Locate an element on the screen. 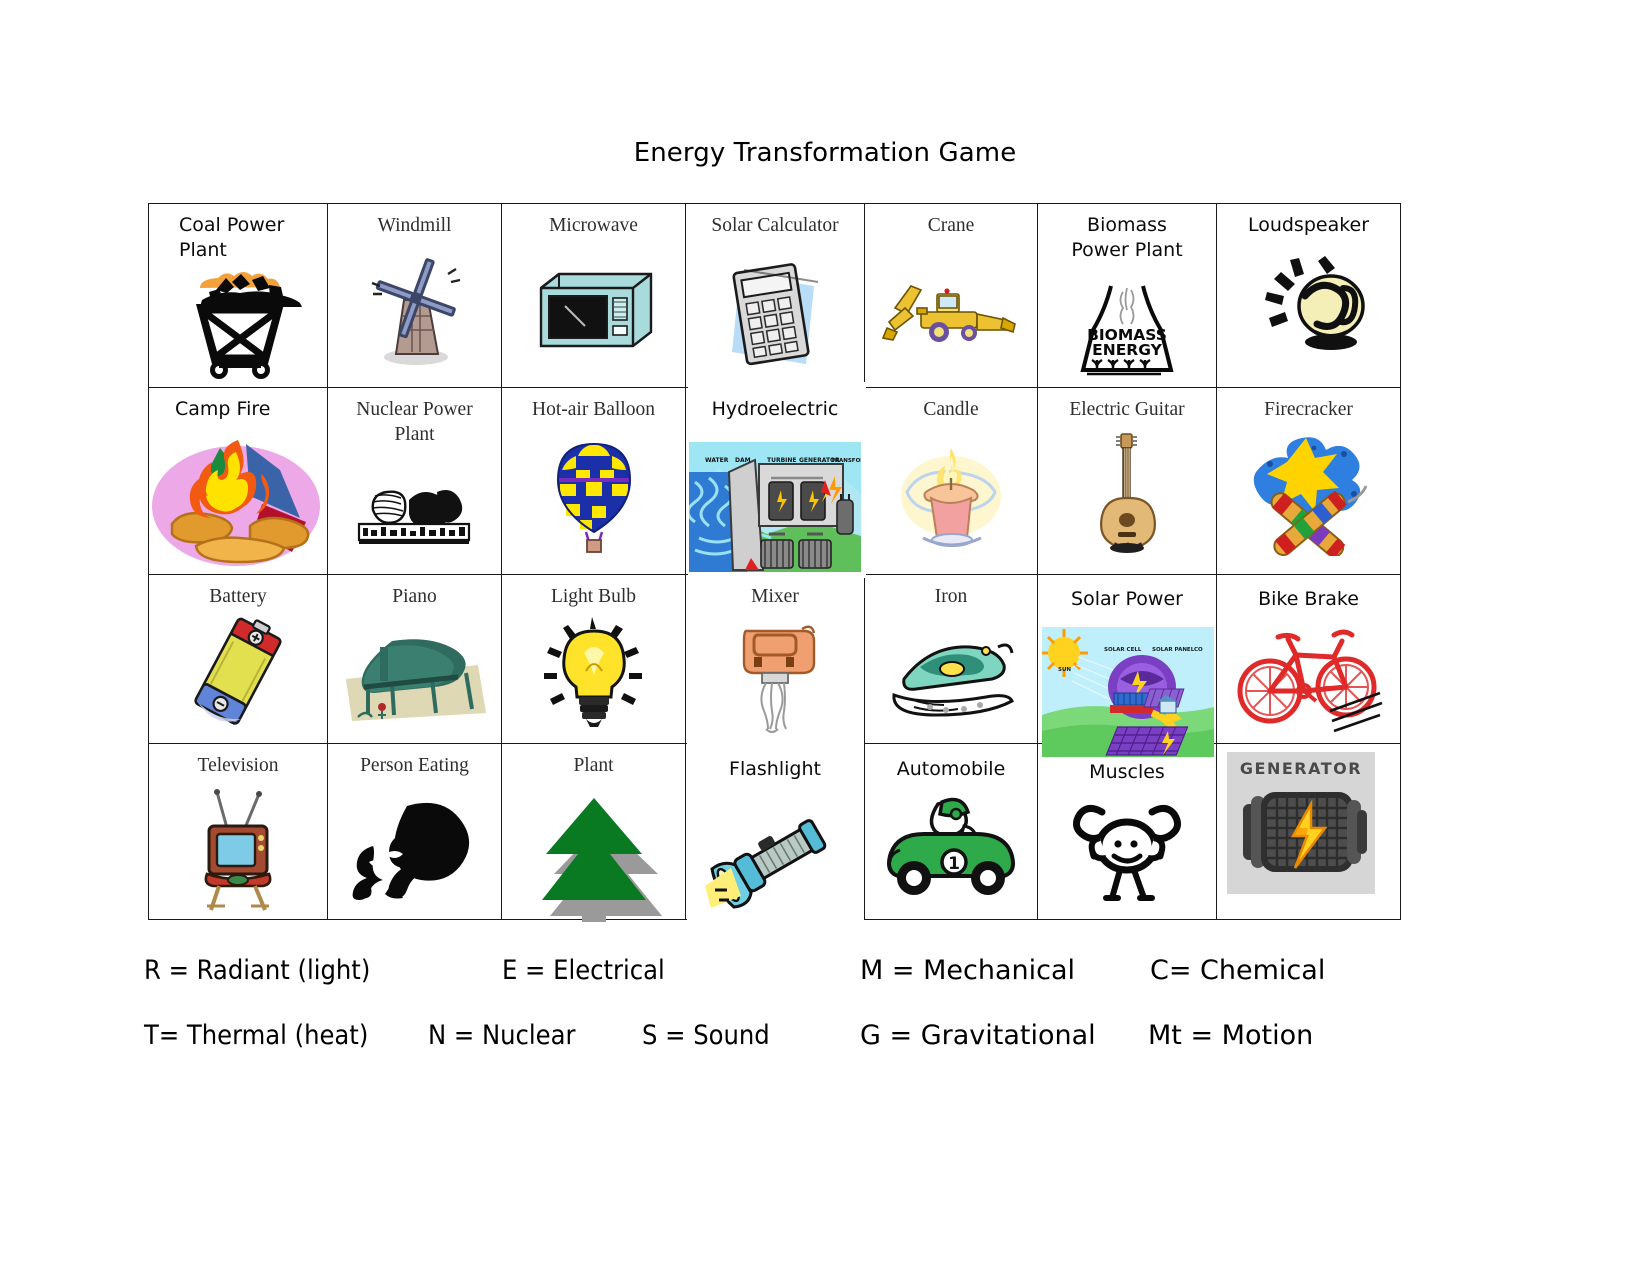  cell-label: Crane is located at coordinates (951, 225).